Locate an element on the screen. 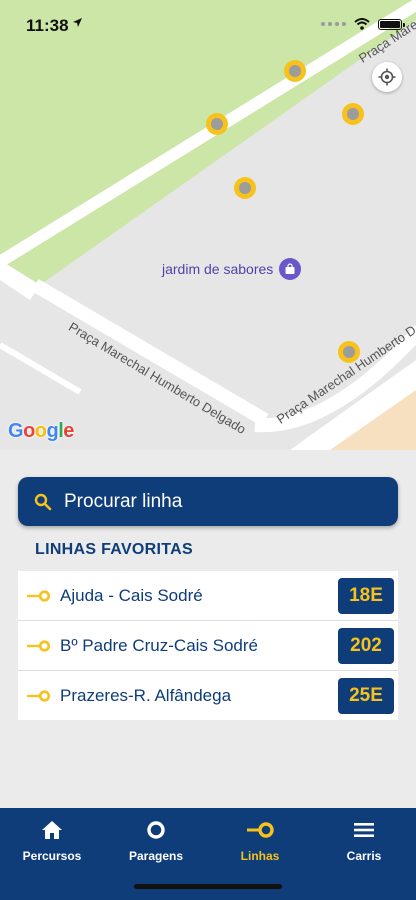 Image resolution: width=416 pixels, height=900 pixels. home-icon is located at coordinates (52, 830).